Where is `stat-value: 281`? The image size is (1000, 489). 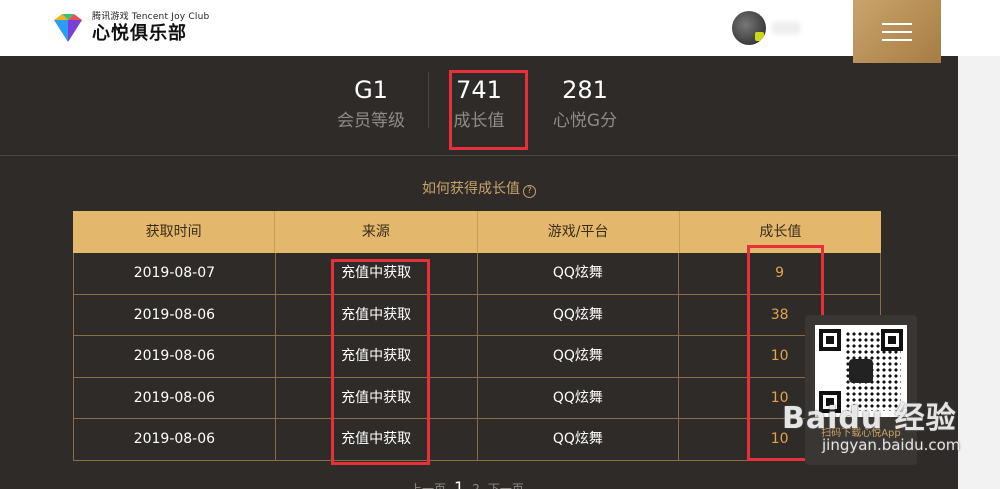
stat-value: 281 is located at coordinates (585, 90).